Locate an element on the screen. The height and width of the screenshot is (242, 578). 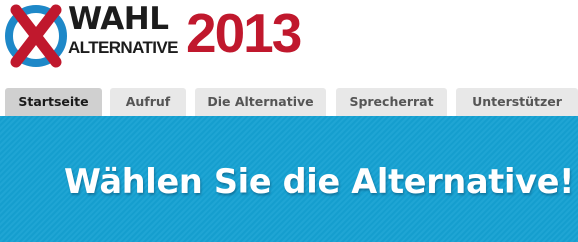
hero-heading: Wählen Sie die Alternative! is located at coordinates (319, 181).